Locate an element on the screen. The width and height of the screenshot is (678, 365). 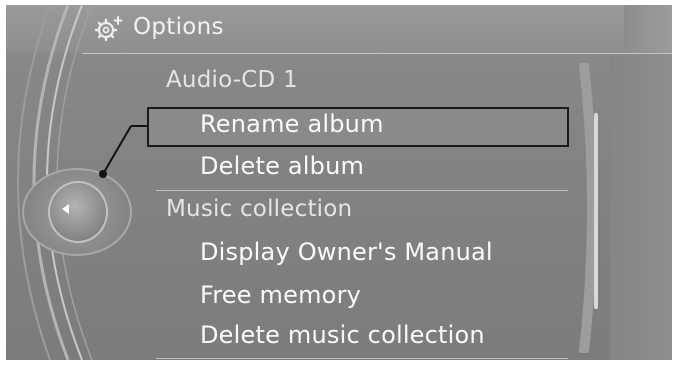
section-label-audio-cd: Audio-CD 1 is located at coordinates (232, 80).